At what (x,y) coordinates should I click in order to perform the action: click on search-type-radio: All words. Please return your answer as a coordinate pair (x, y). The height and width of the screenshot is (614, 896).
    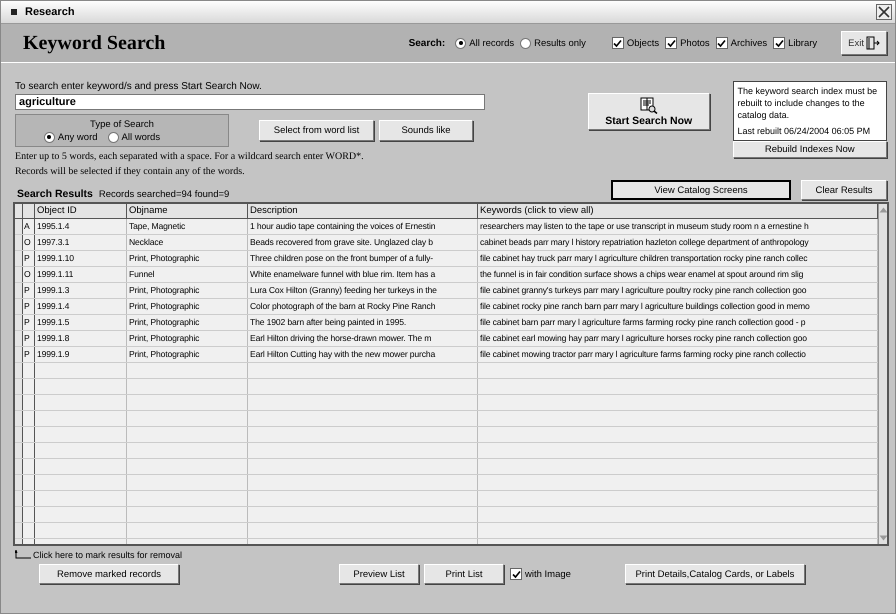
    Looking at the image, I should click on (134, 137).